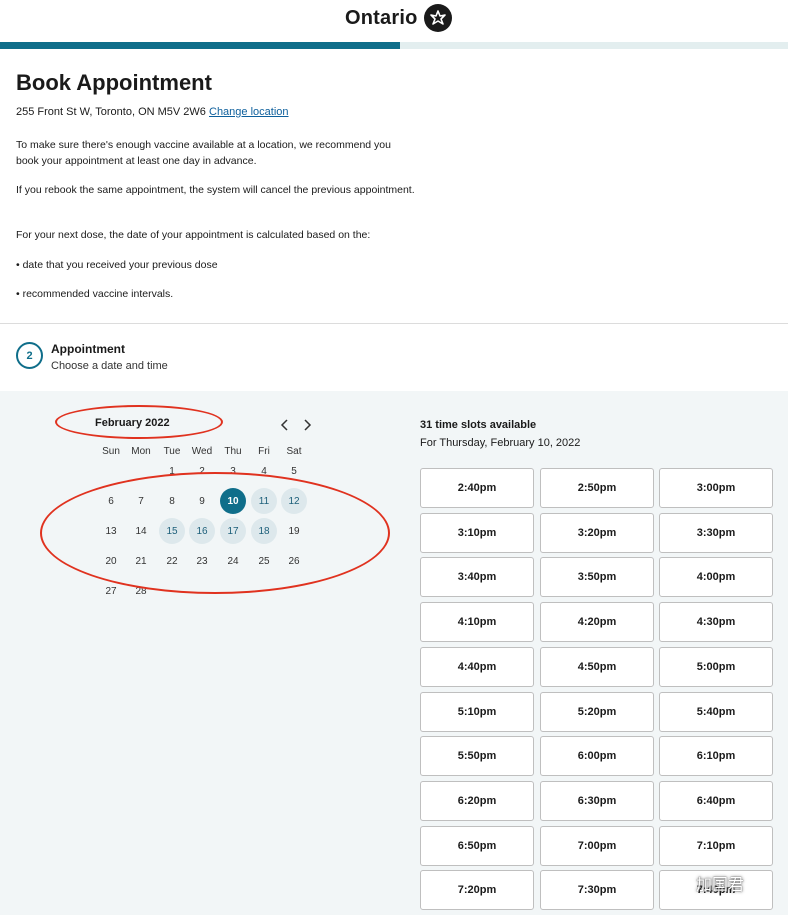 This screenshot has height=915, width=788. I want to click on address-text: 255 Front St W, Toronto, ON M5V 2W6, so click(111, 112).